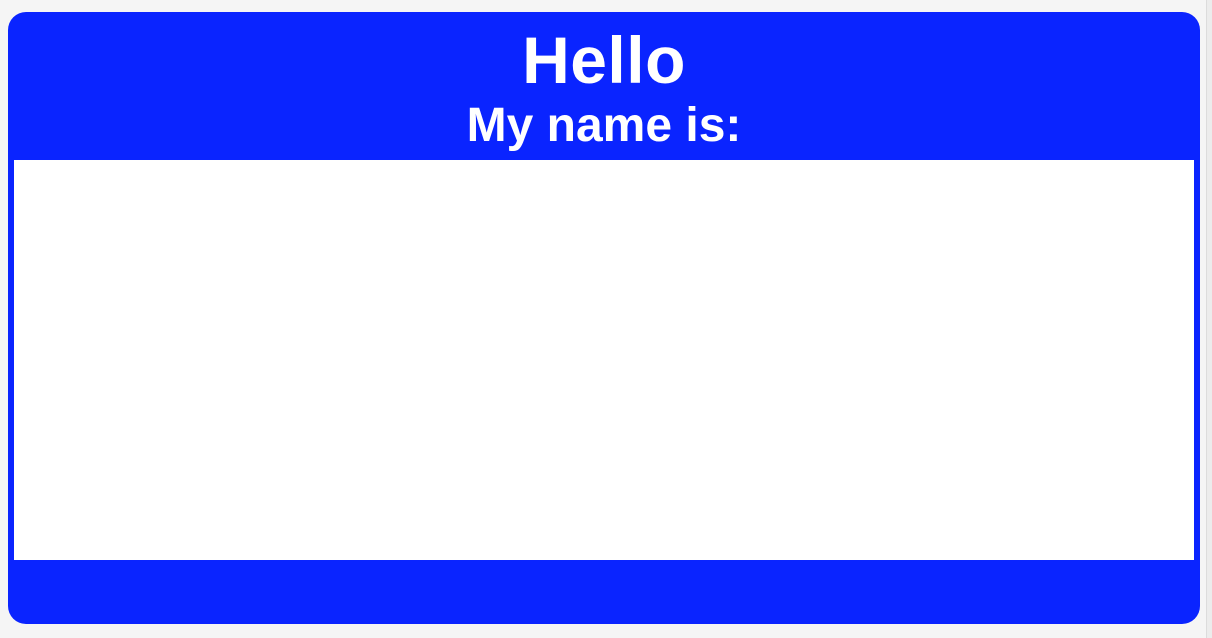 Image resolution: width=1212 pixels, height=638 pixels. What do you see at coordinates (604, 125) in the screenshot?
I see `my-name-is-label: My name is:` at bounding box center [604, 125].